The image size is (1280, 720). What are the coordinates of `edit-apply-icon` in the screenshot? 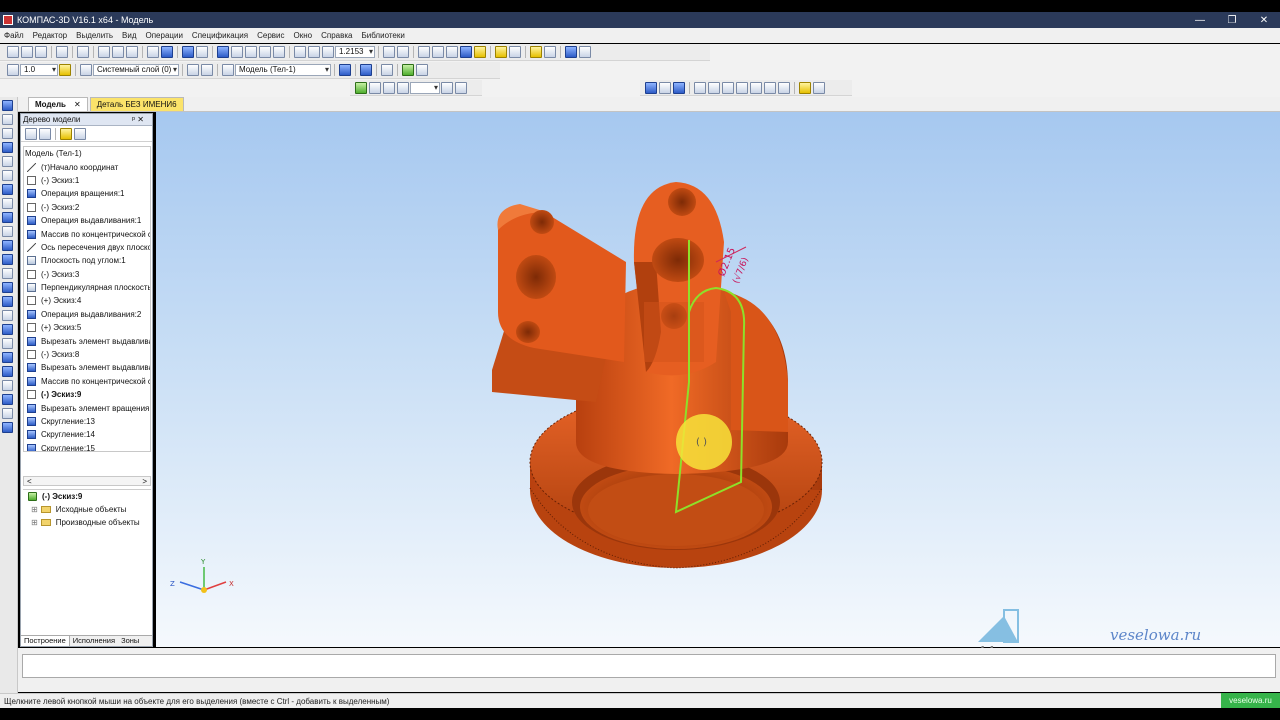 It's located at (447, 87).